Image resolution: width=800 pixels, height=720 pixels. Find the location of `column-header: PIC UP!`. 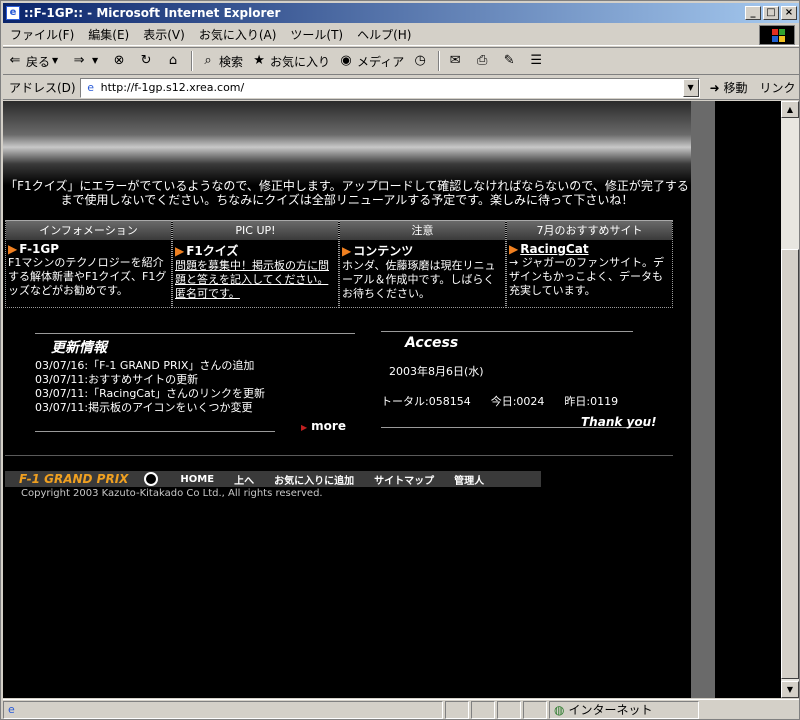

column-header: PIC UP! is located at coordinates (255, 230).